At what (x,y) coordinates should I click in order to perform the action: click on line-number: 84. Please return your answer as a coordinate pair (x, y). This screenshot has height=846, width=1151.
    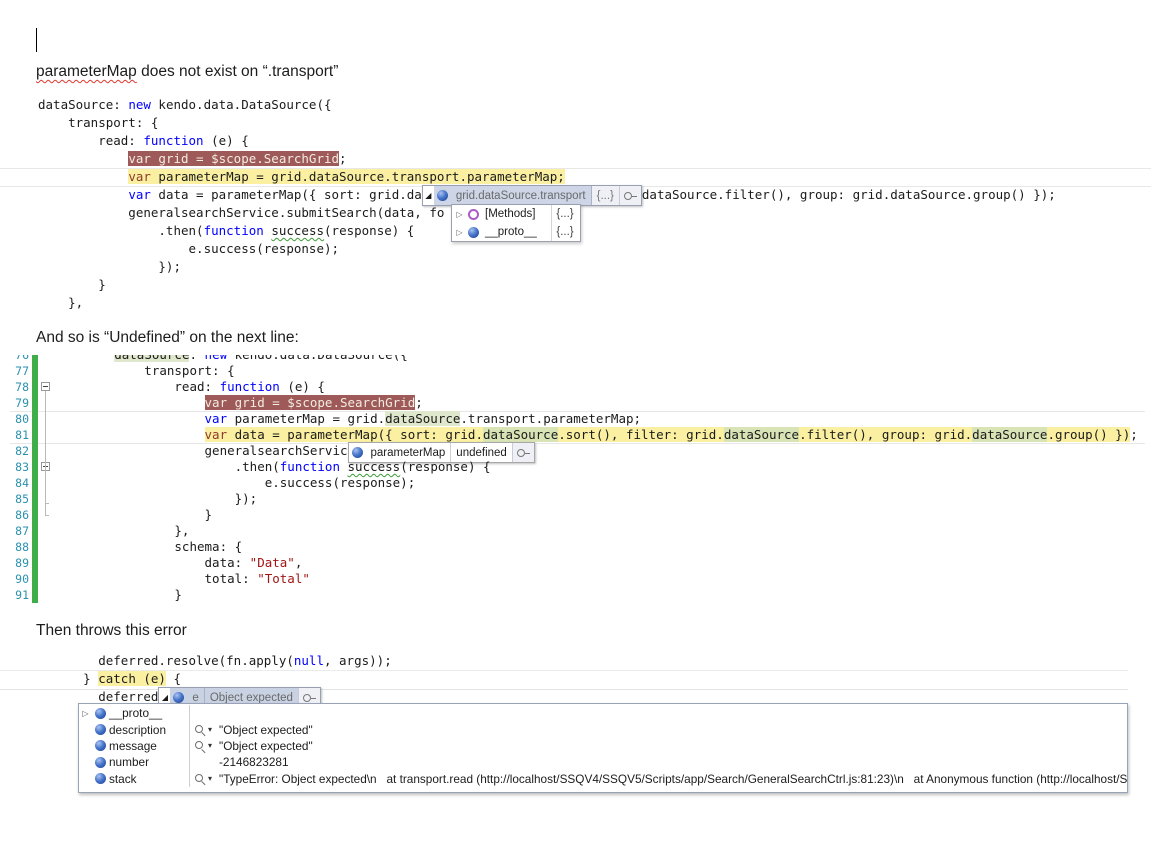
    Looking at the image, I should click on (21, 483).